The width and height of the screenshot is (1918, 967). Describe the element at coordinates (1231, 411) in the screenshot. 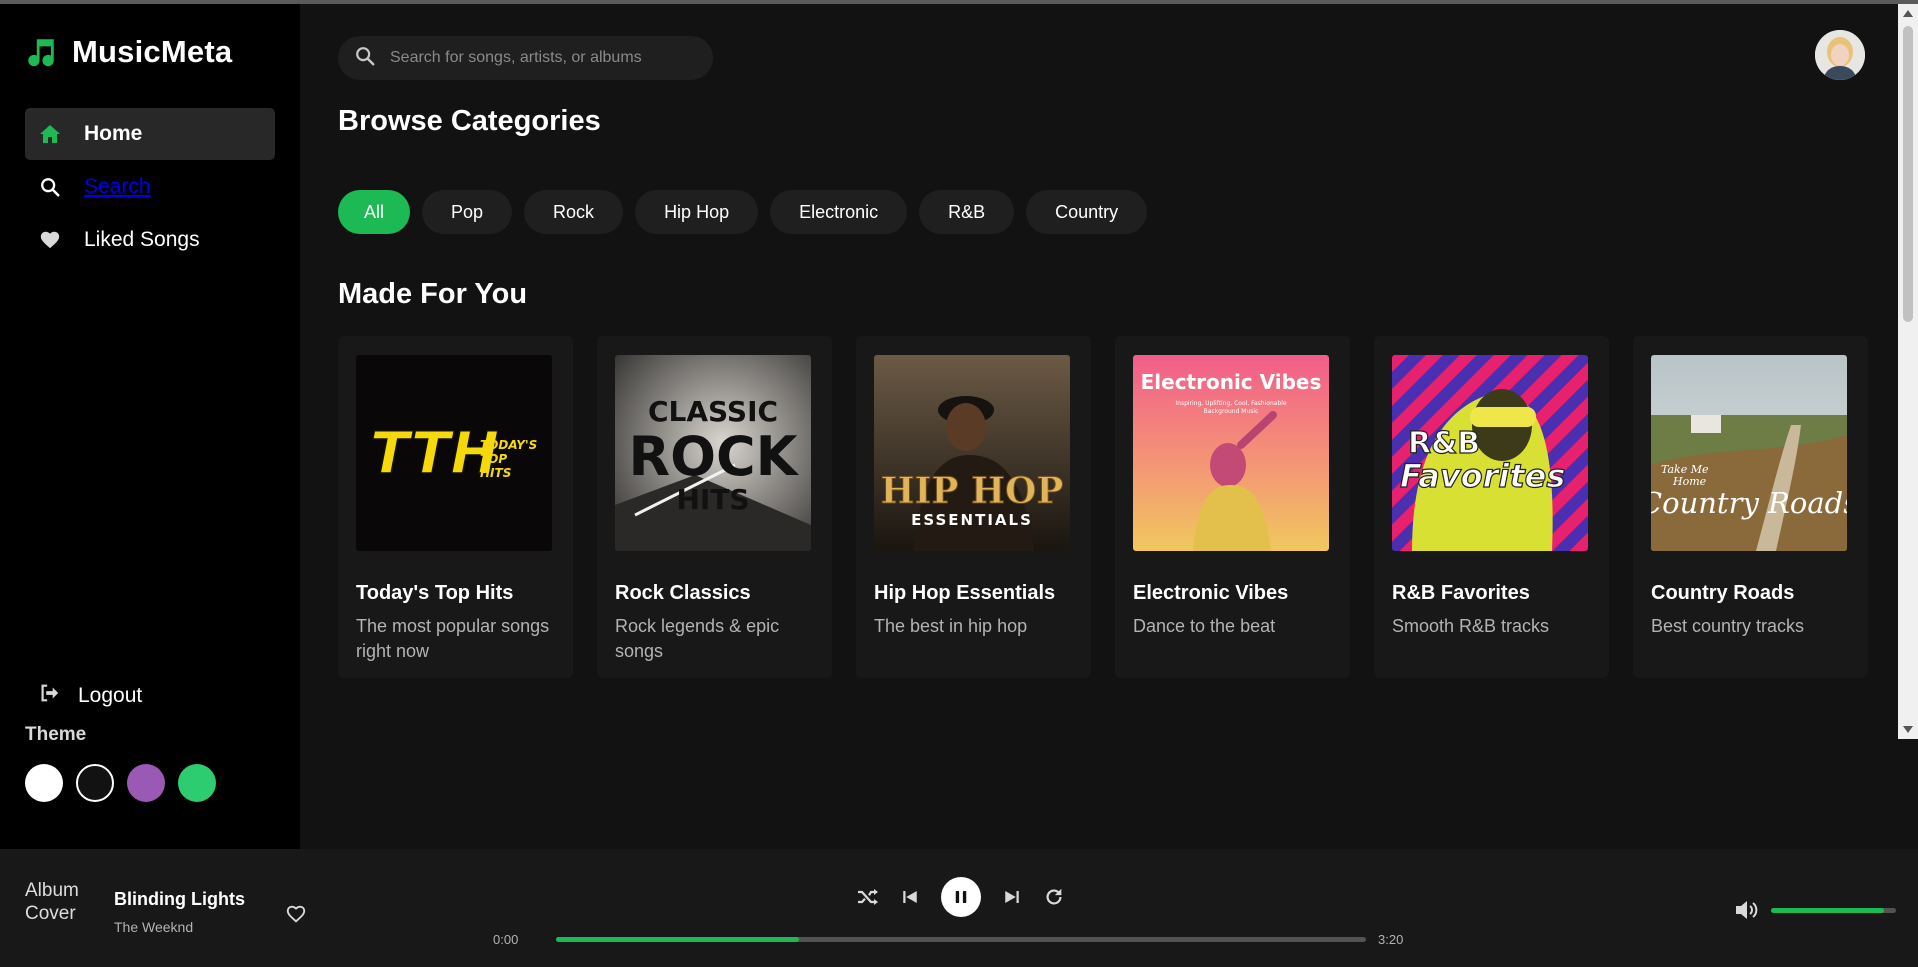

I see `svg-text: Background Music` at that location.